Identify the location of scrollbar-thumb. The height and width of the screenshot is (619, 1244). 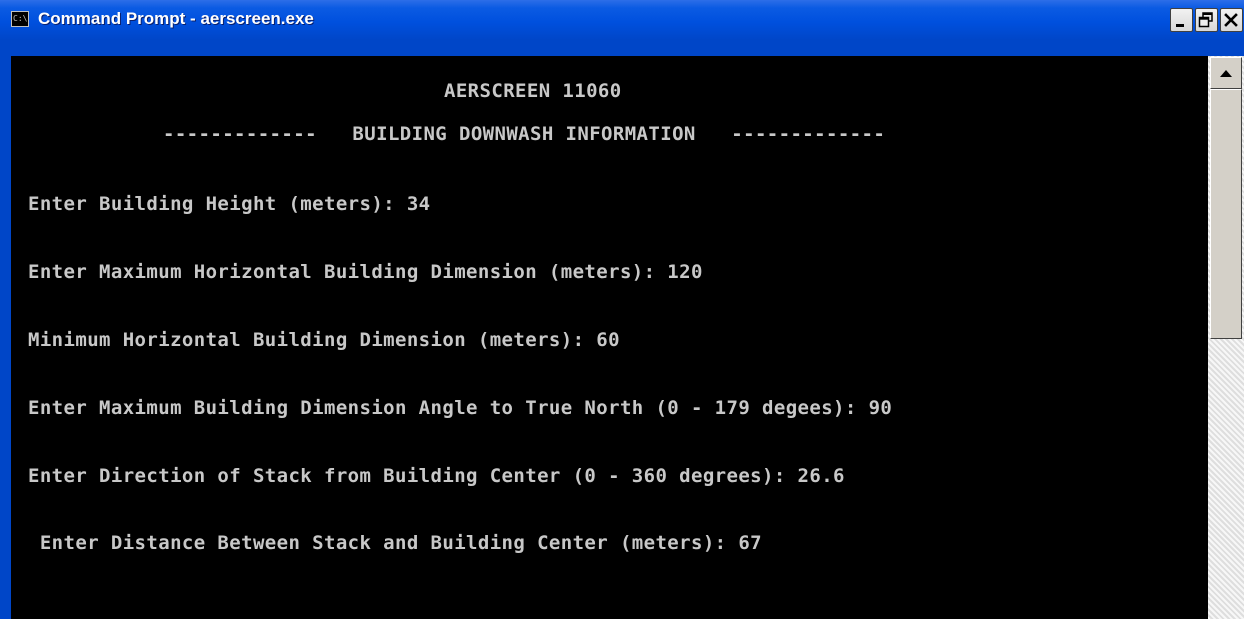
(1226, 214).